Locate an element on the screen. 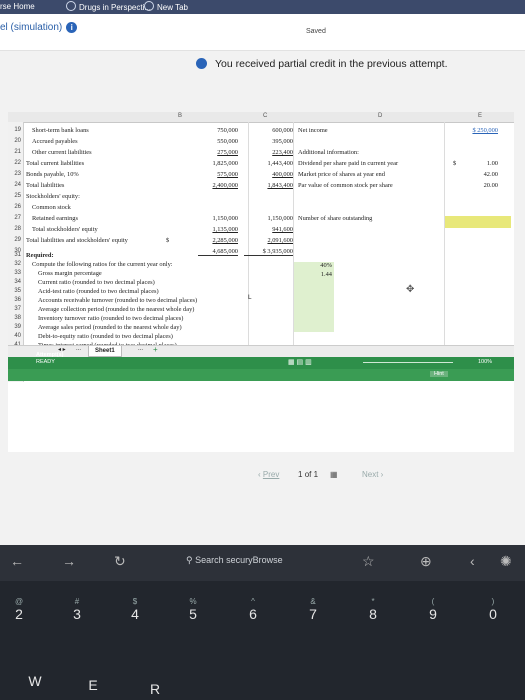 The image size is (525, 700). current-year-value: 1,150,000 is located at coordinates (218, 218).